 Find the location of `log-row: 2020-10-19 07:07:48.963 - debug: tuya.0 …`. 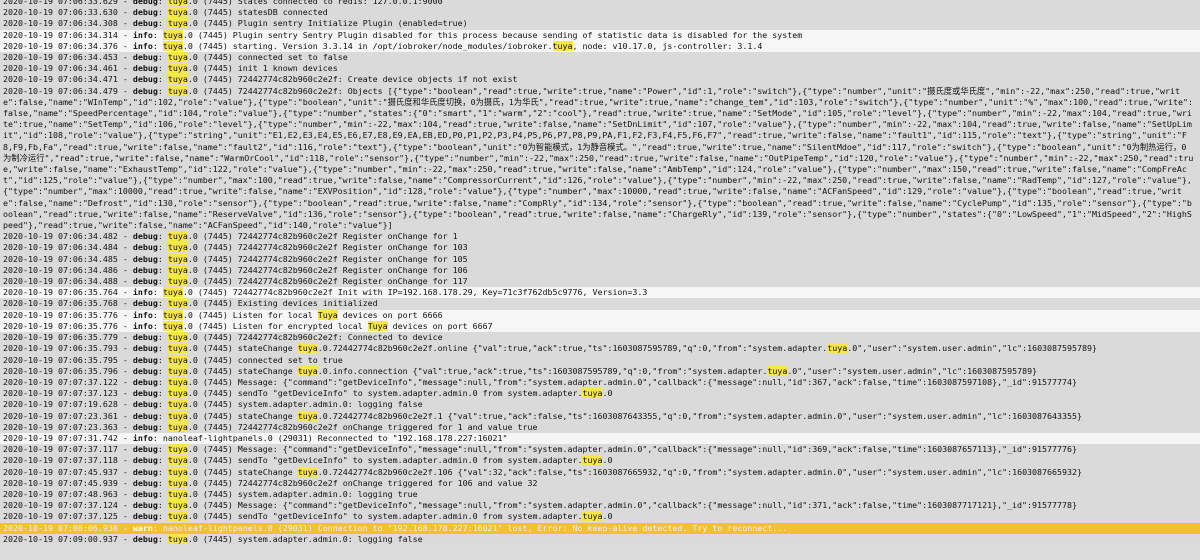

log-row: 2020-10-19 07:07:48.963 - debug: tuya.0 … is located at coordinates (600, 494).